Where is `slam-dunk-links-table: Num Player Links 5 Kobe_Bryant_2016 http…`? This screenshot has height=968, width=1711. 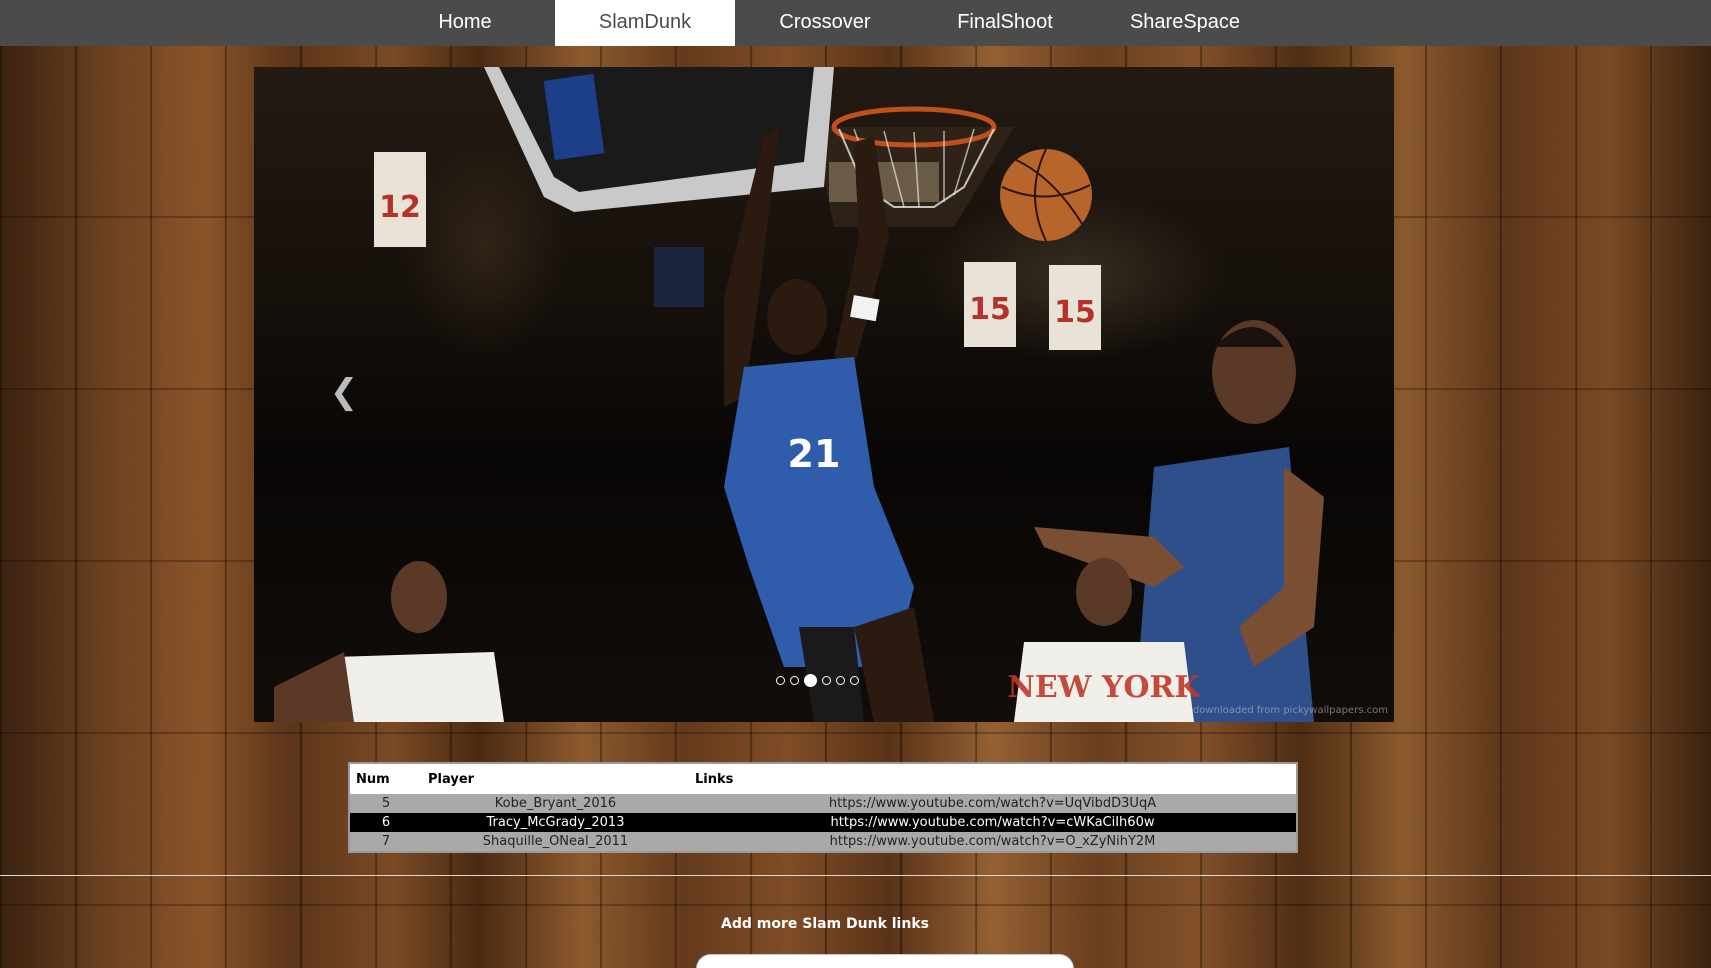 slam-dunk-links-table: Num Player Links 5 Kobe_Bryant_2016 http… is located at coordinates (823, 807).